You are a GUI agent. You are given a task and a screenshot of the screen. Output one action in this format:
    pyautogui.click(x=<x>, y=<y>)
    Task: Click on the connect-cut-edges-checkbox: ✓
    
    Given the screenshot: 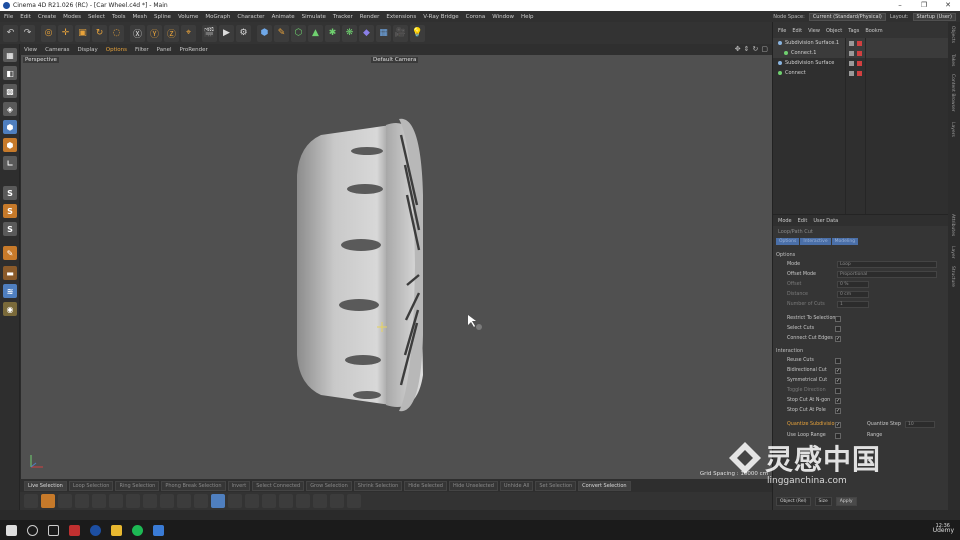 What is the action you would take?
    pyautogui.click(x=838, y=339)
    